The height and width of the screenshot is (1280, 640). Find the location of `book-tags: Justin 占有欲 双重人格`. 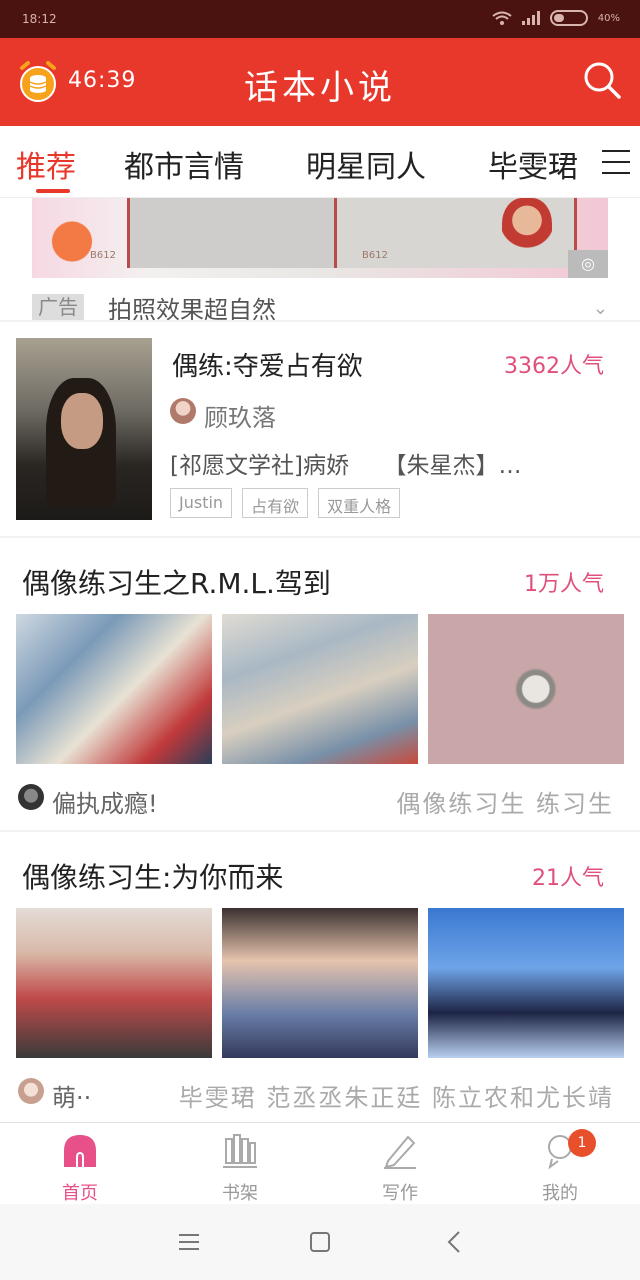

book-tags: Justin 占有欲 双重人格 is located at coordinates (285, 503).